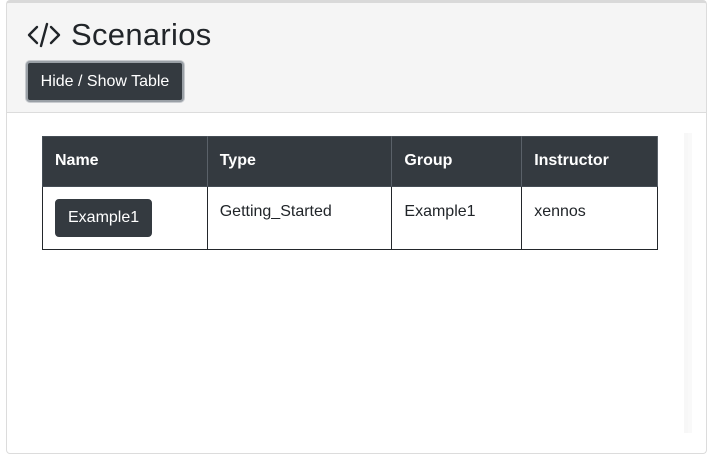  Describe the element at coordinates (125, 161) in the screenshot. I see `column-header-name: Name` at that location.